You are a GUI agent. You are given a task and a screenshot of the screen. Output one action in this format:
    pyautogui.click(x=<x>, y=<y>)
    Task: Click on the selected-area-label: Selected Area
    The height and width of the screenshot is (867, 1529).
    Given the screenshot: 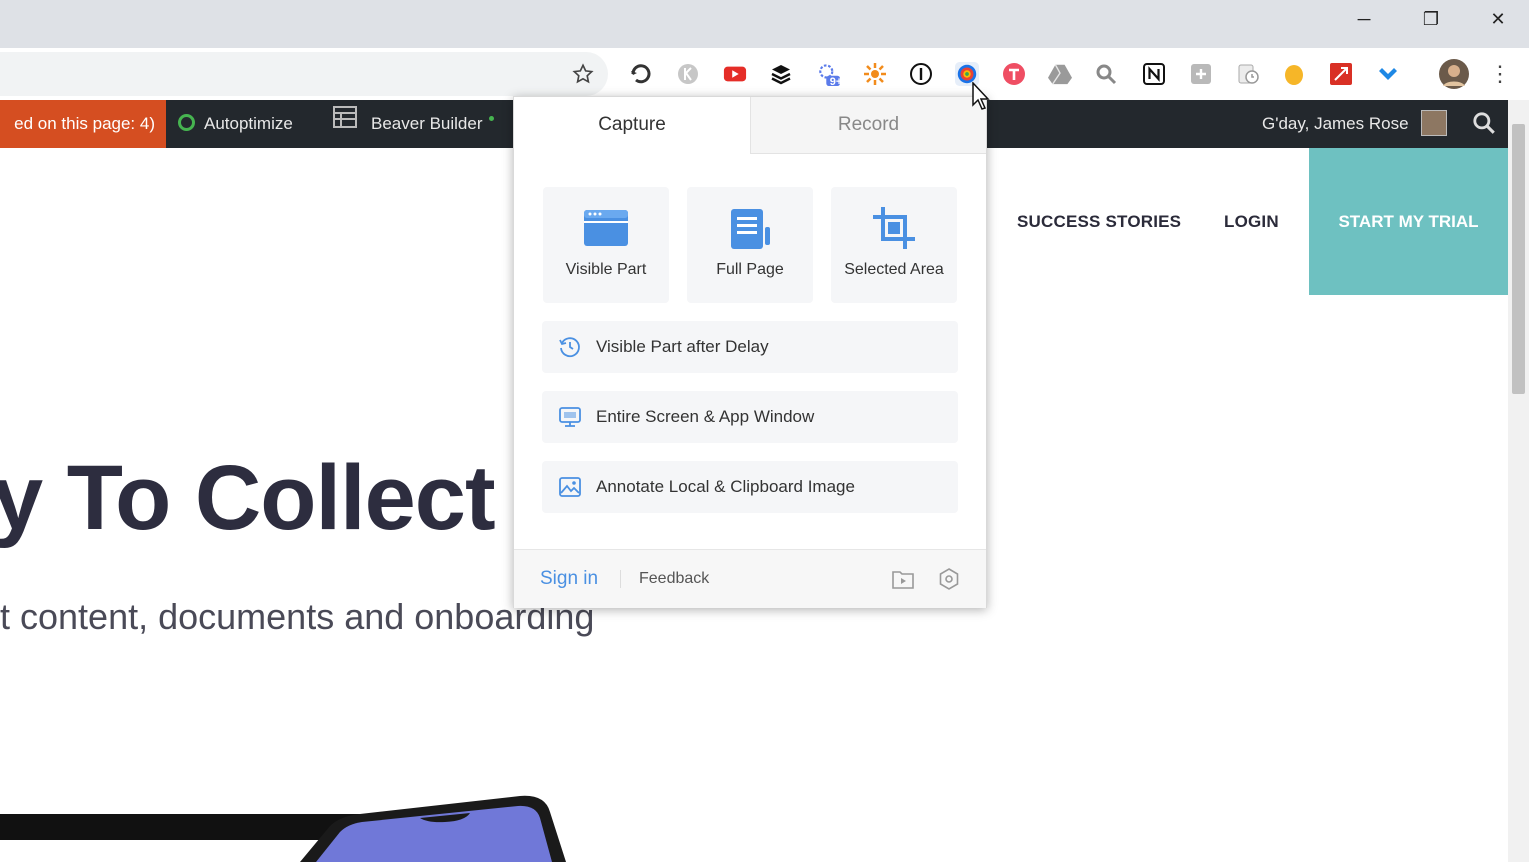 What is the action you would take?
    pyautogui.click(x=894, y=269)
    